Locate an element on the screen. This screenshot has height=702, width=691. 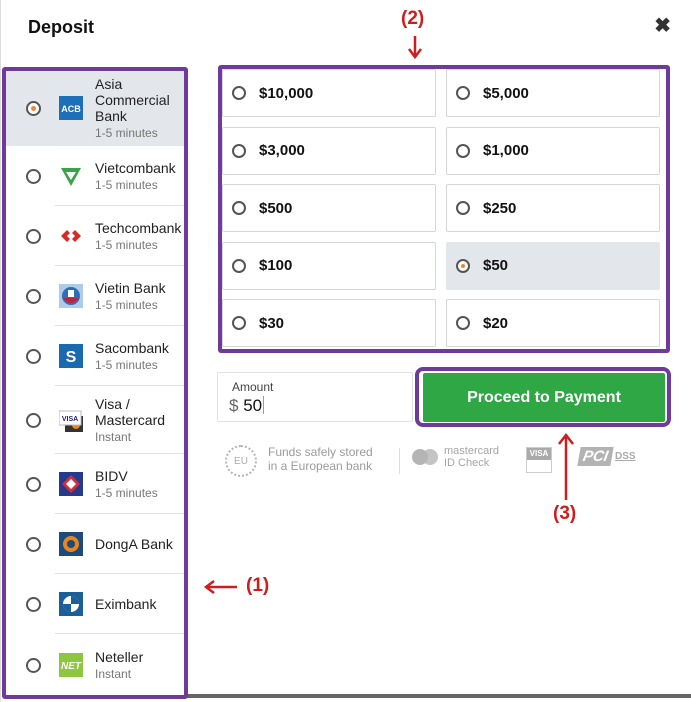
svg-text: ACB is located at coordinates (71, 109).